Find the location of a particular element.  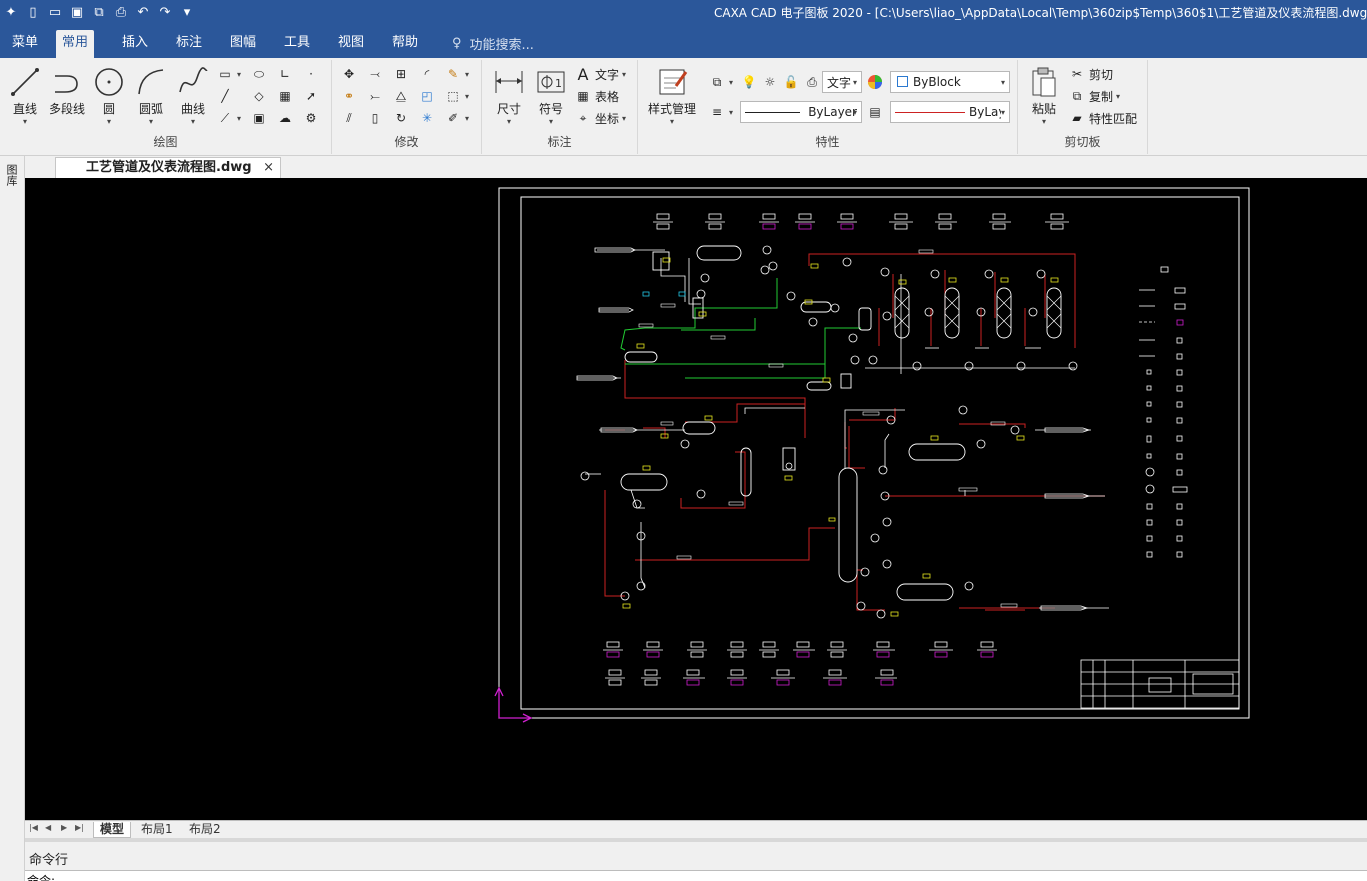

trim-tool: ⤙ is located at coordinates (375, 74).